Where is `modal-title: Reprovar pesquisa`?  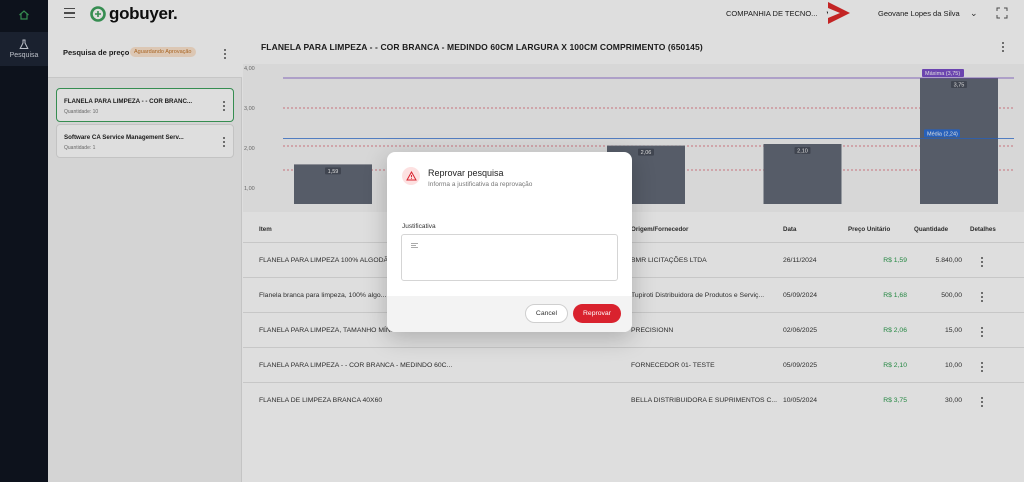 modal-title: Reprovar pesquisa is located at coordinates (466, 173).